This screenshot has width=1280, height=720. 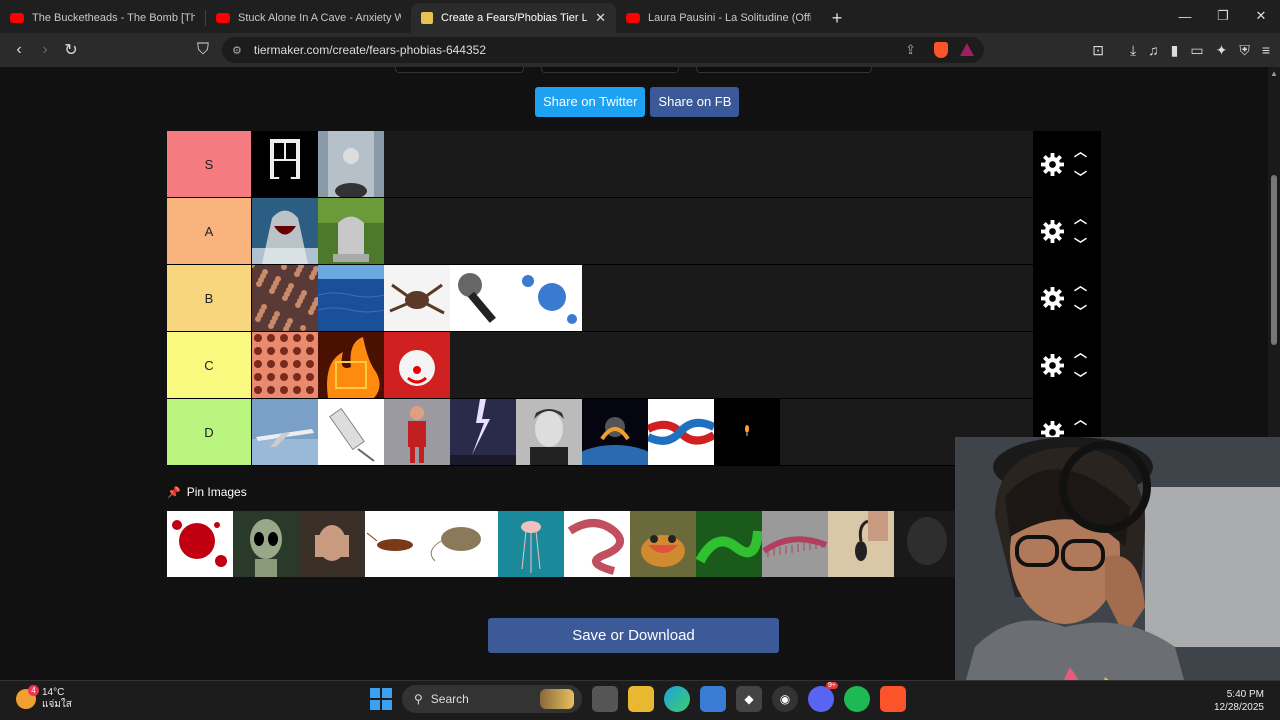 What do you see at coordinates (417, 432) in the screenshot?
I see `puppet-image` at bounding box center [417, 432].